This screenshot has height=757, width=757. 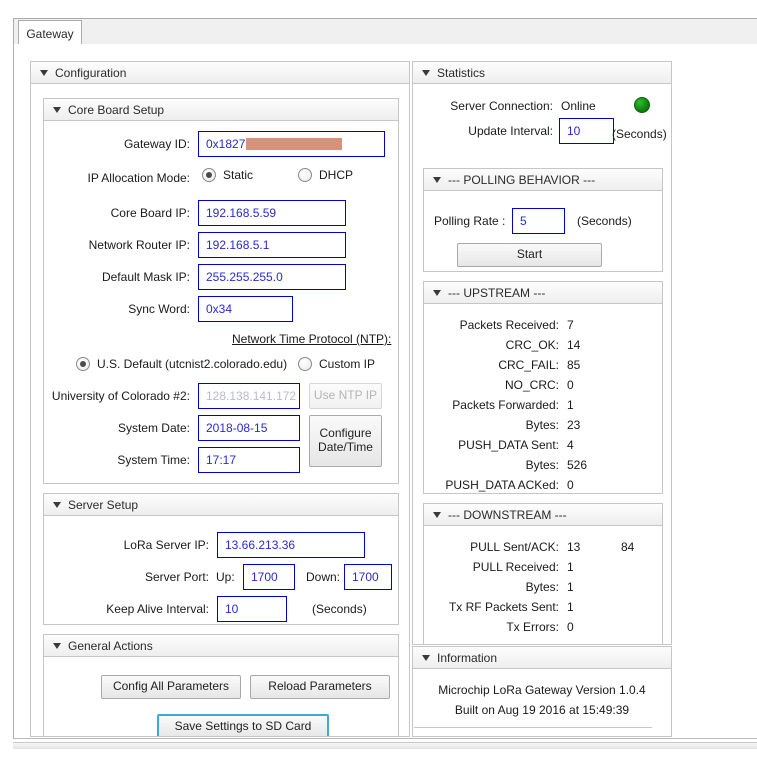 What do you see at coordinates (221, 505) in the screenshot?
I see `server-setup-header: Server Setup` at bounding box center [221, 505].